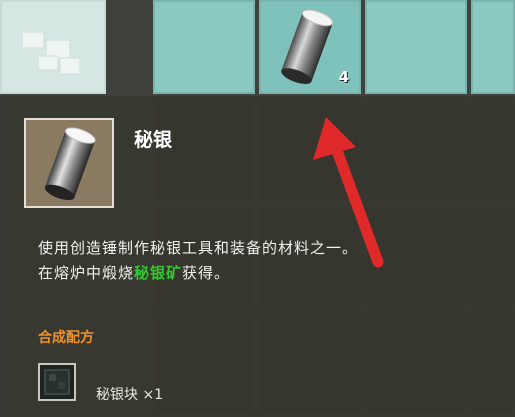 This screenshot has width=515, height=417. Describe the element at coordinates (198, 248) in the screenshot. I see `description-line-1: 使用创造锤制作秘银工具和装备的材料之一。` at that location.